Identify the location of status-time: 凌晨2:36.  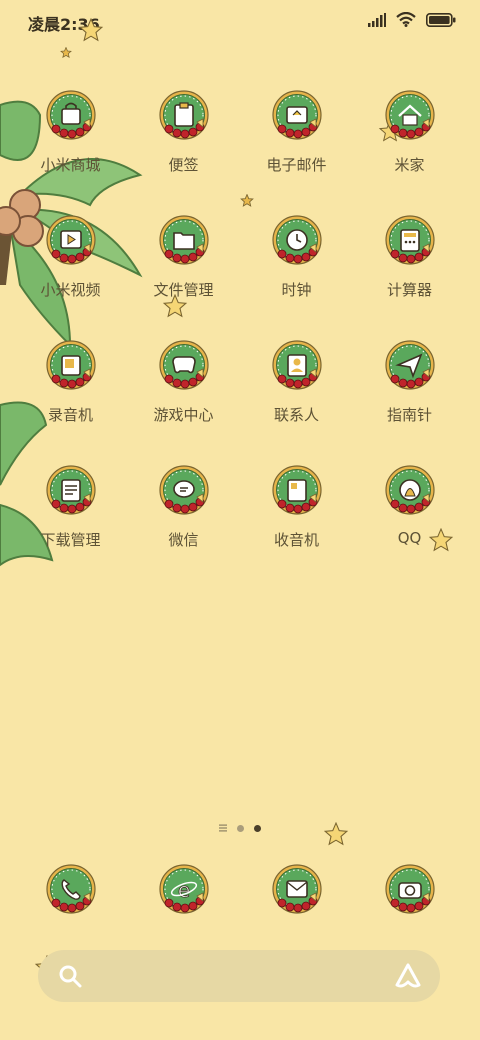
(64, 24).